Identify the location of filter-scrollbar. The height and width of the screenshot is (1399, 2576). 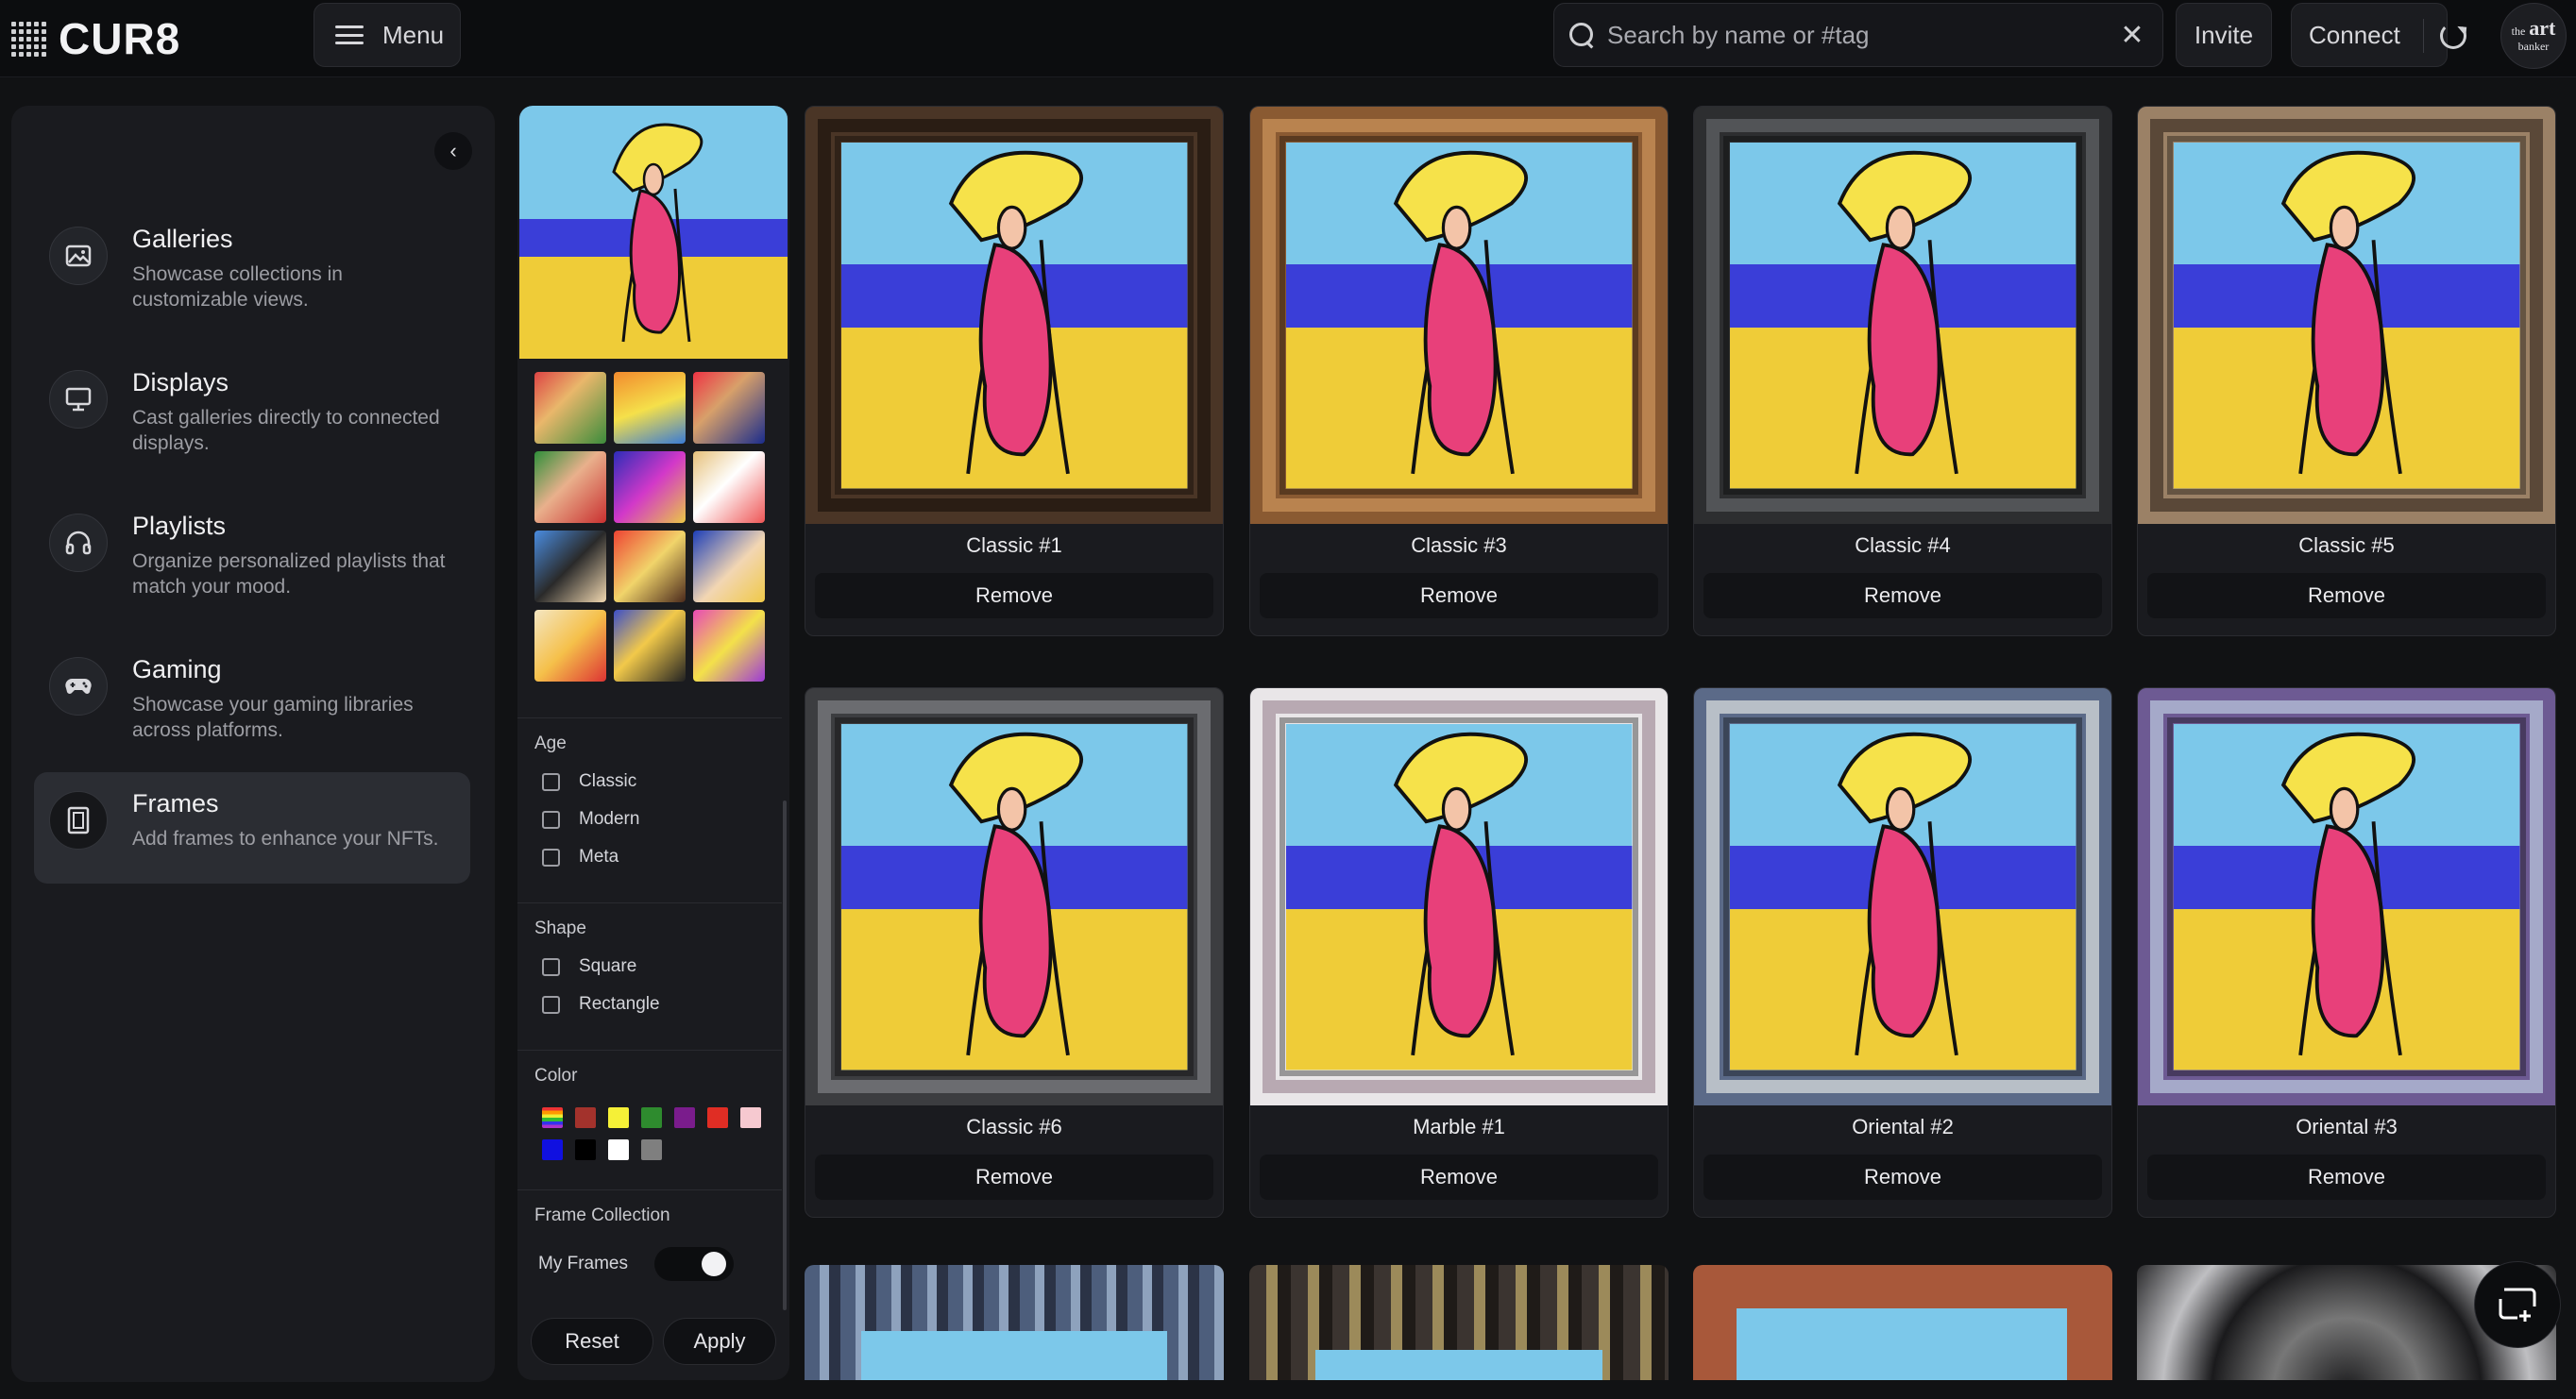
(785, 1055).